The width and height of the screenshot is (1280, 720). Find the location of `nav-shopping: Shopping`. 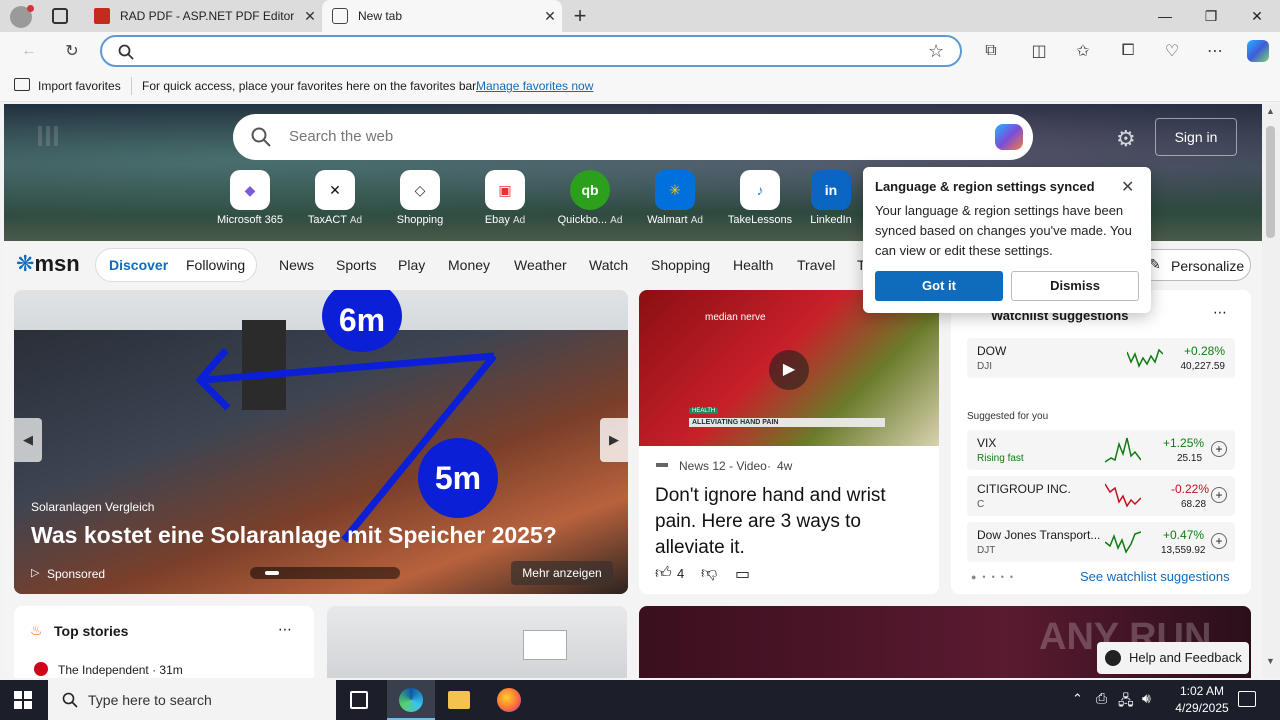

nav-shopping: Shopping is located at coordinates (680, 265).